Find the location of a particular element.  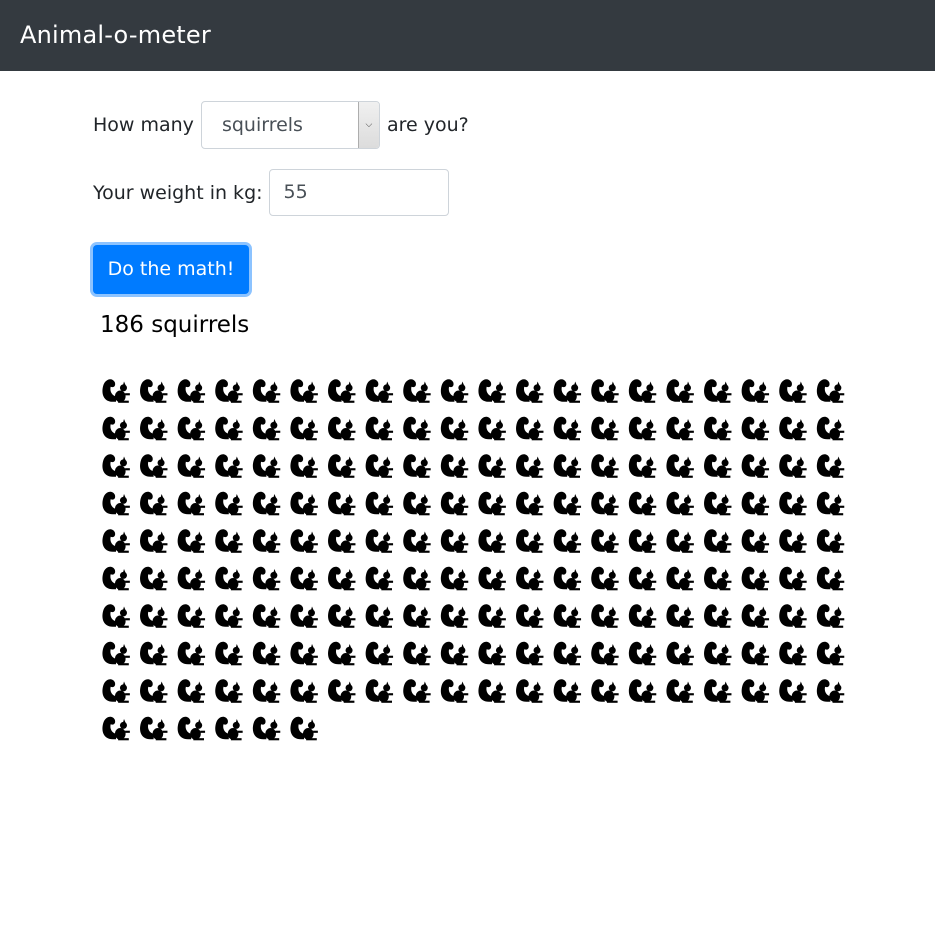

navbar-brand: Animal-o-meter is located at coordinates (115, 35).